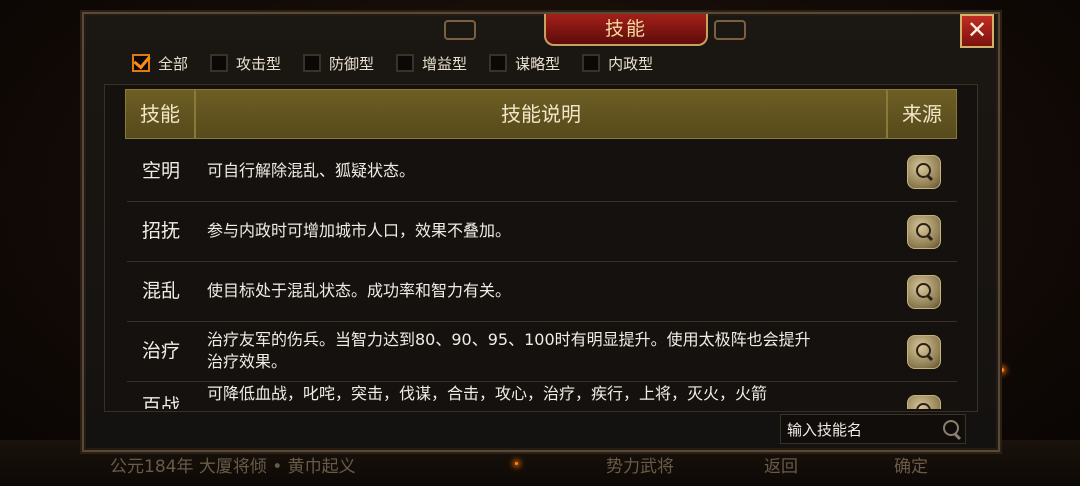  Describe the element at coordinates (445, 63) in the screenshot. I see `filter-label: 增益型` at that location.